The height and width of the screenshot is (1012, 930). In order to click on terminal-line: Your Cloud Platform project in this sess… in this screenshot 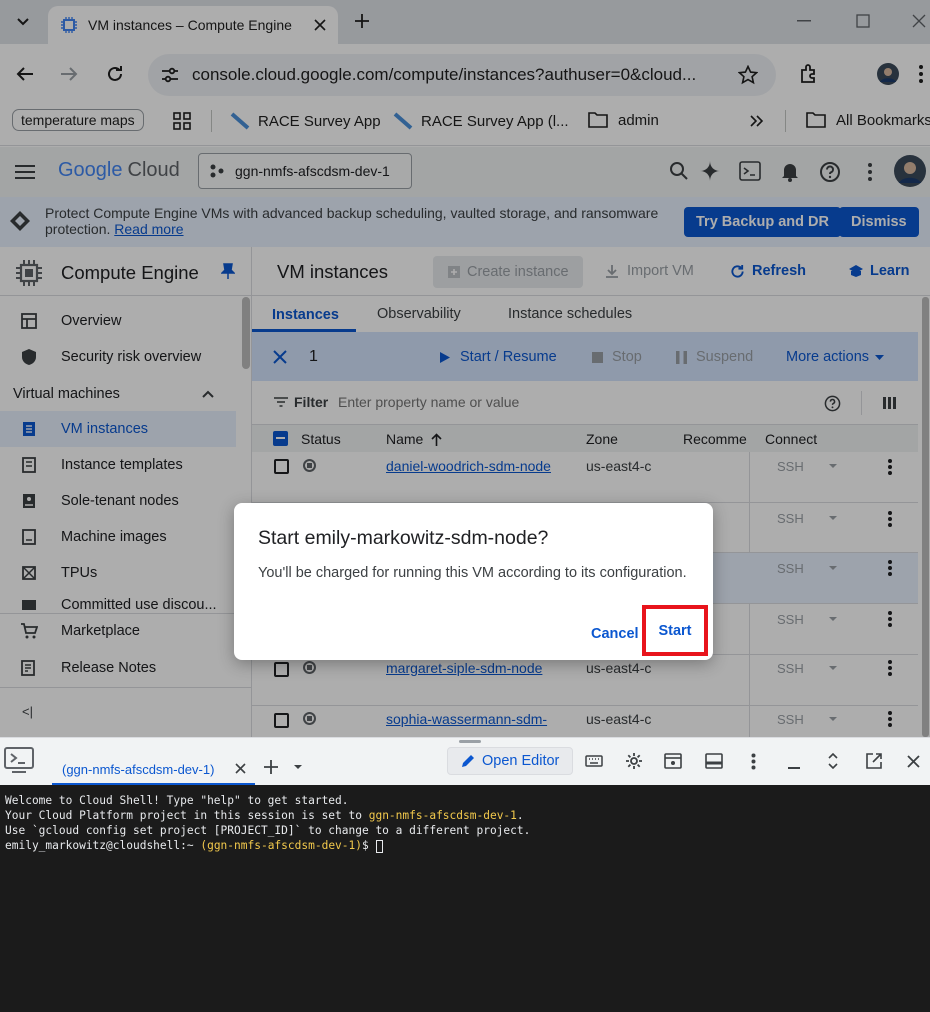, I will do `click(465, 815)`.